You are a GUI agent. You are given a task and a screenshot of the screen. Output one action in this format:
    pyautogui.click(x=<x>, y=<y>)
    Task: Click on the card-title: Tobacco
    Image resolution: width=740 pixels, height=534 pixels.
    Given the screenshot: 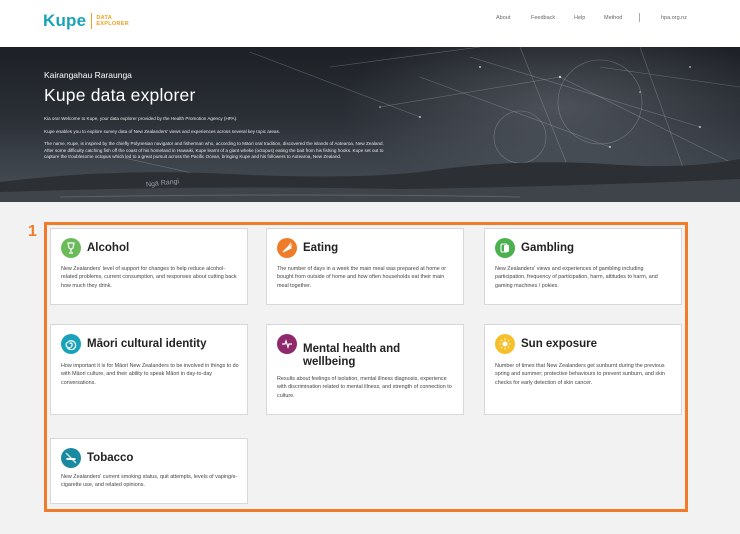 What is the action you would take?
    pyautogui.click(x=110, y=457)
    